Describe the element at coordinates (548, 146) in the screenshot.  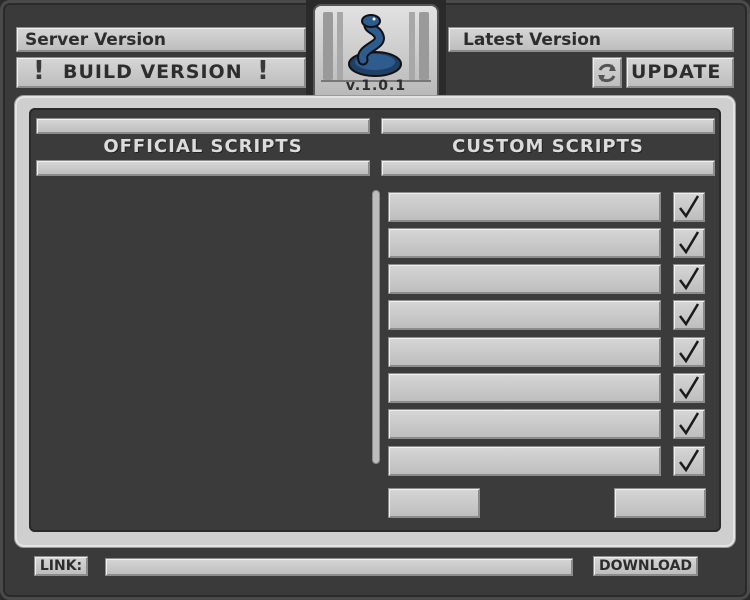
I see `custom-scripts-title: CUSTOM SCRIPTS` at that location.